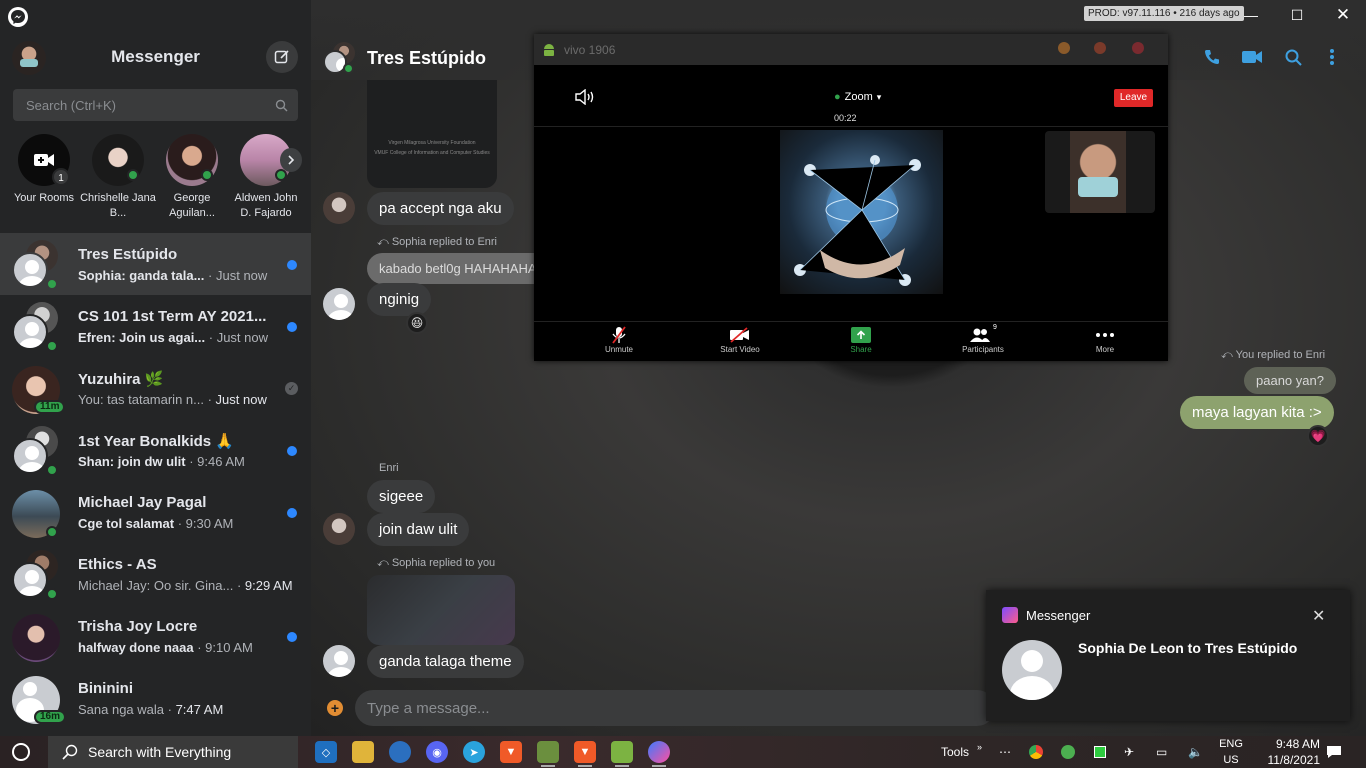 This screenshot has height=768, width=1366. I want to click on participants-button: 9 Participants, so click(983, 339).